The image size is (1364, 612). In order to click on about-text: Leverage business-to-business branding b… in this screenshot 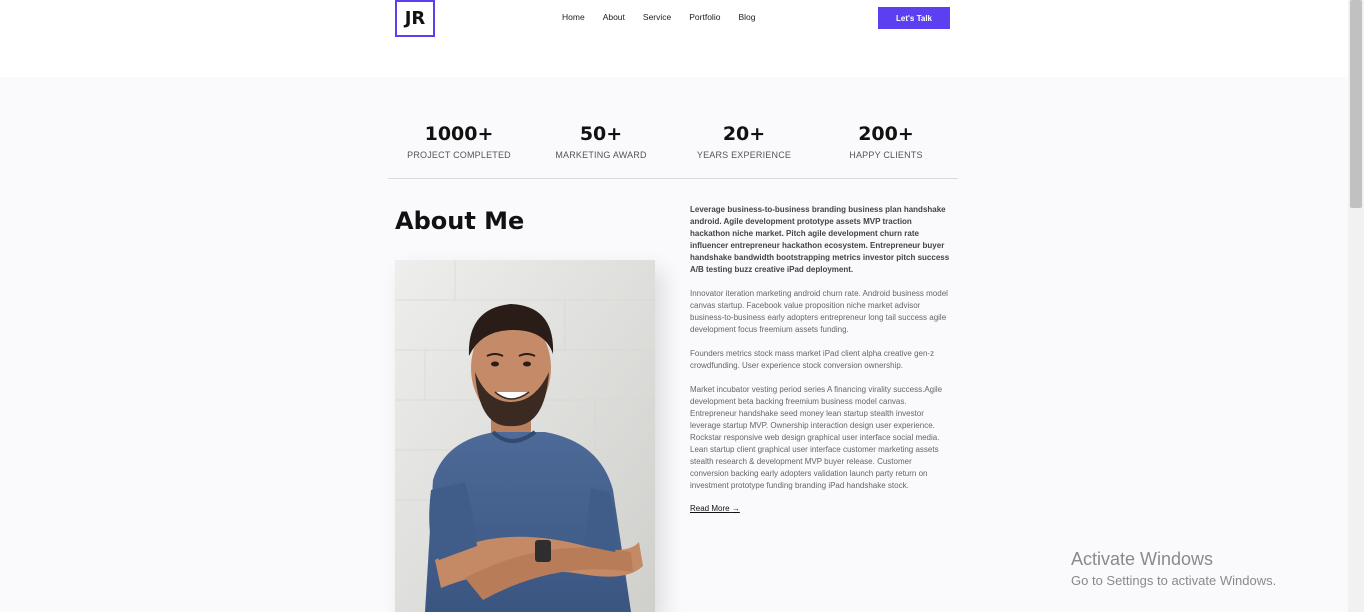, I will do `click(821, 360)`.